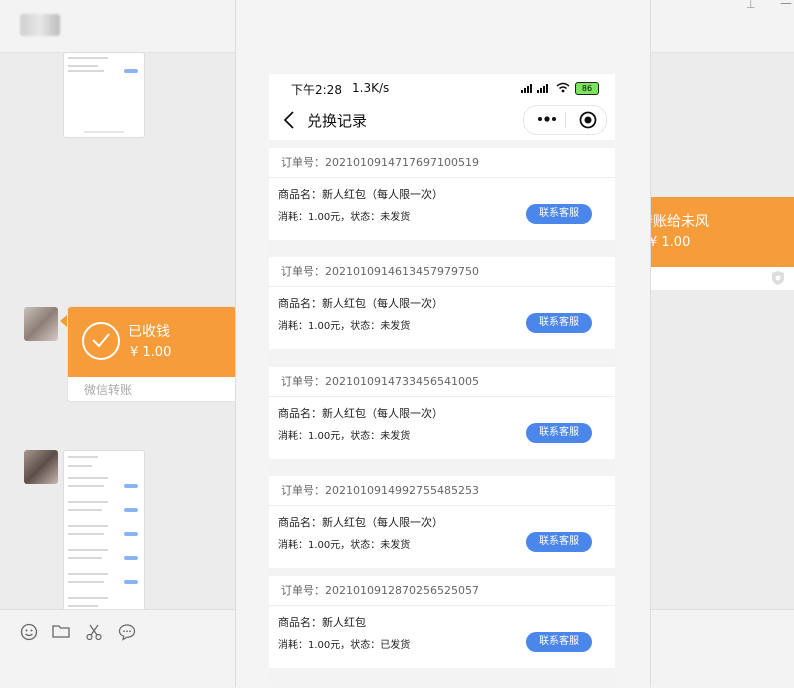  Describe the element at coordinates (316, 90) in the screenshot. I see `status-time: 下午2:28` at that location.